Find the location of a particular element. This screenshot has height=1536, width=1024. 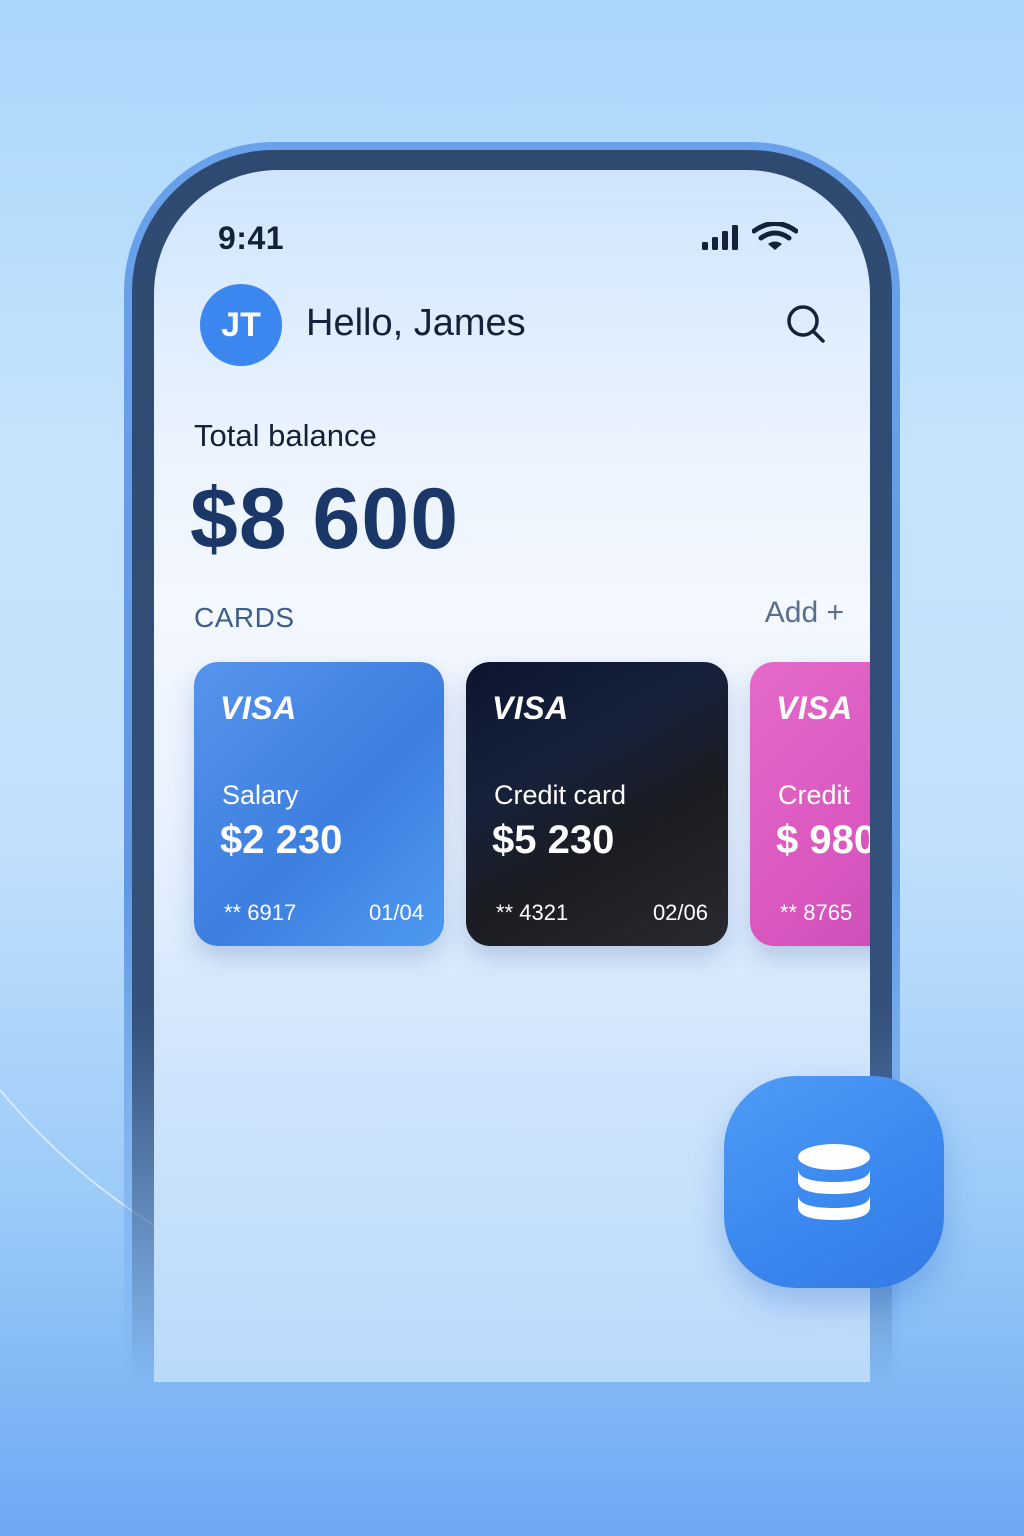

card-name: Credit is located at coordinates (814, 795).